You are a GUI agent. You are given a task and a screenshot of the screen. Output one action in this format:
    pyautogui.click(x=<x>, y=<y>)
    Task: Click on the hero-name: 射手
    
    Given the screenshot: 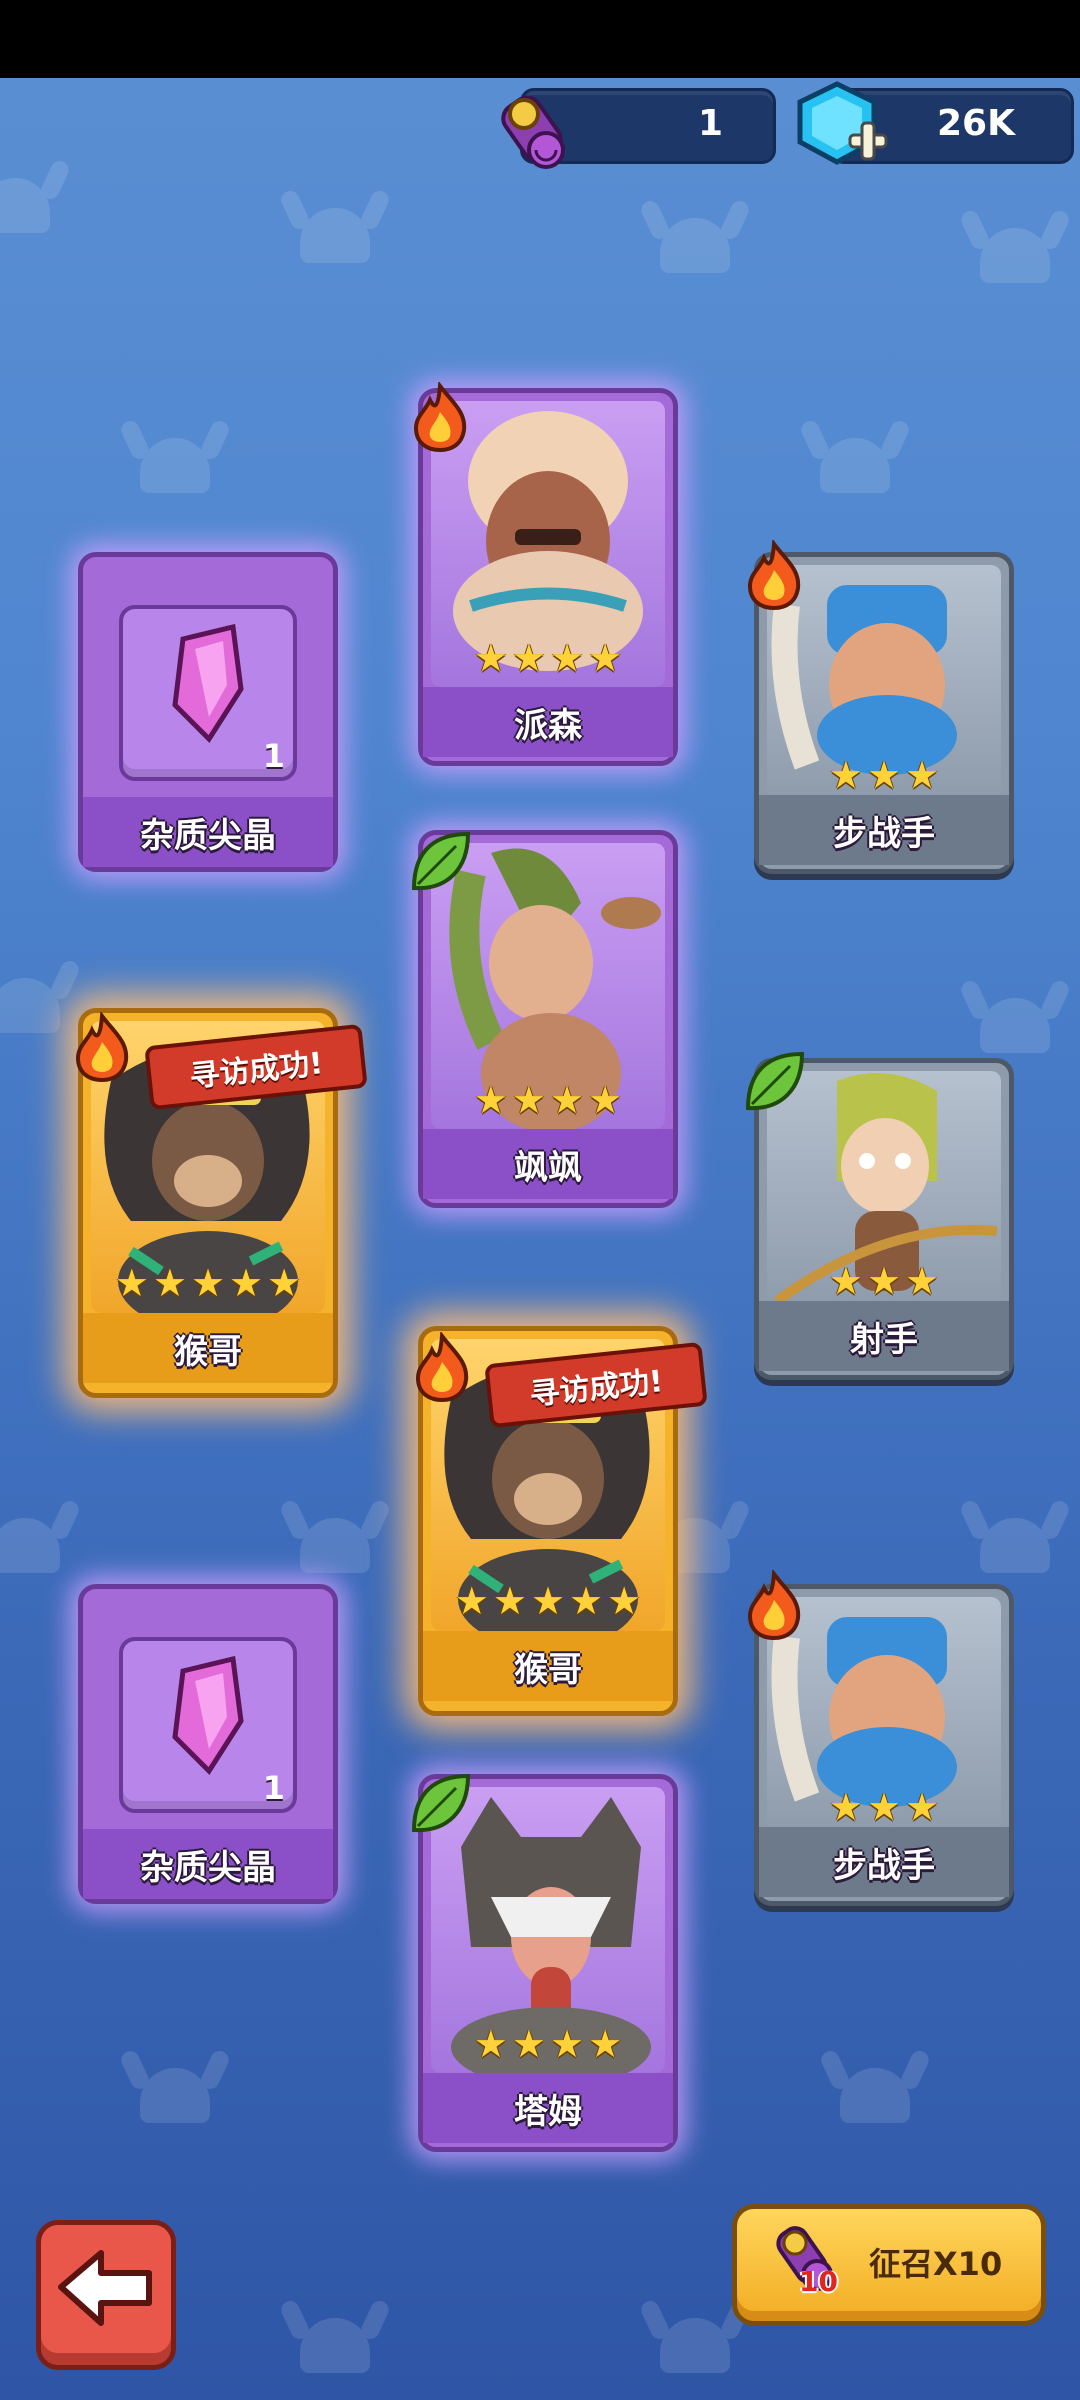 What is the action you would take?
    pyautogui.click(x=884, y=1336)
    